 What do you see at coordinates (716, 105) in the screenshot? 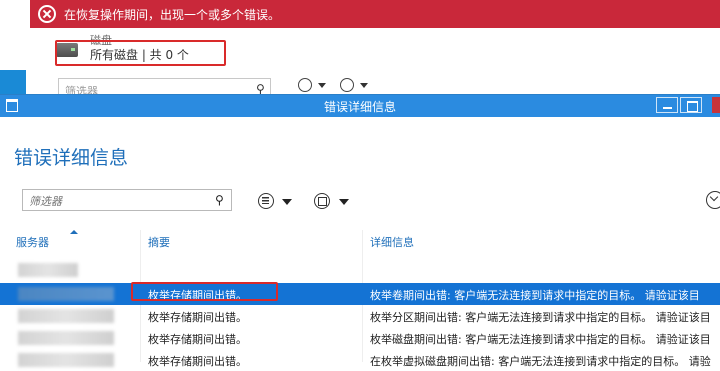
I see `close-button` at bounding box center [716, 105].